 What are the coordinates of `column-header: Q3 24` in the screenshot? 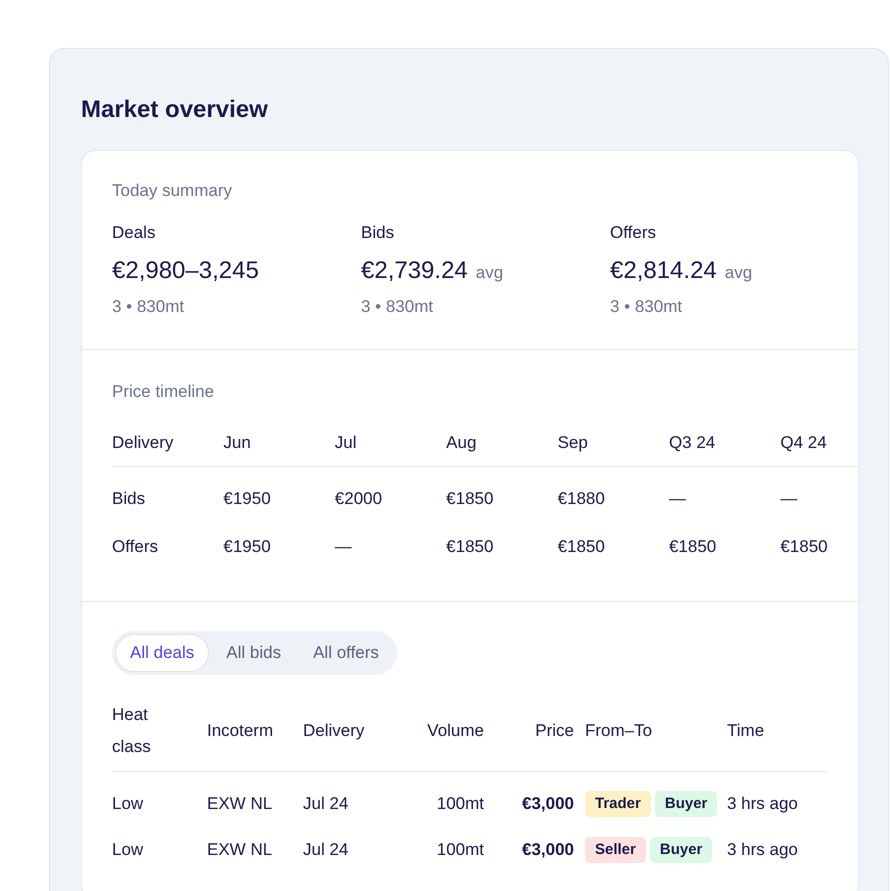 It's located at (692, 443).